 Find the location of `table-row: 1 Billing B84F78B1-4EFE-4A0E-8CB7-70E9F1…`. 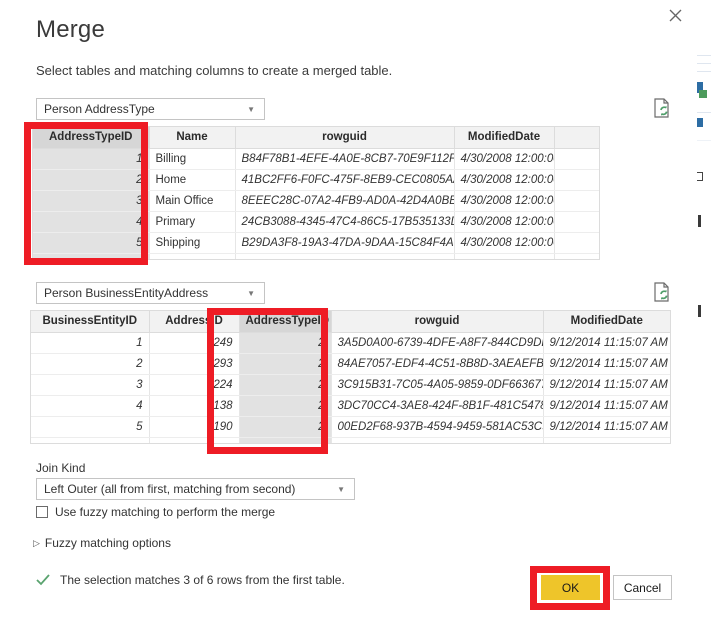

table-row: 1 Billing B84F78B1-4EFE-4A0E-8CB7-70E9F1… is located at coordinates (316, 159).